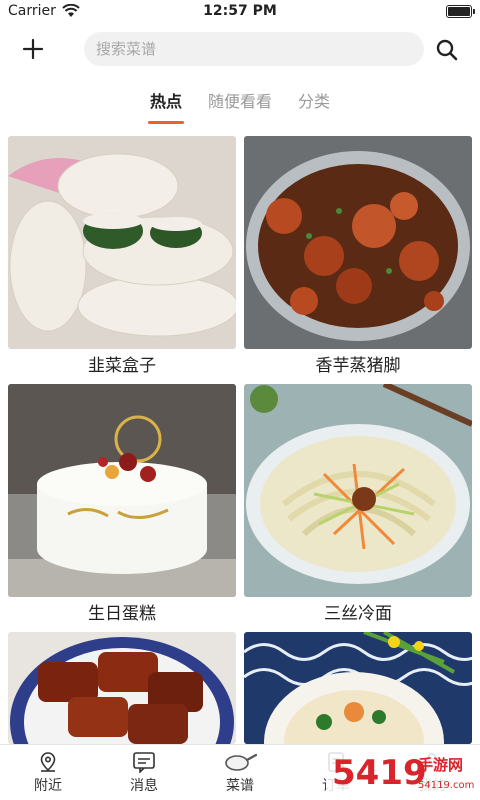  I want to click on status-bar: Carrier 12:57 PM, so click(240, 12).